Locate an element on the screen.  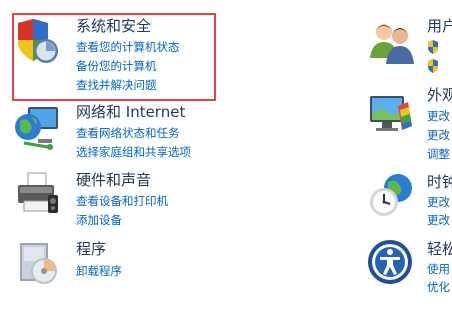
printer-icon is located at coordinates (38, 192).